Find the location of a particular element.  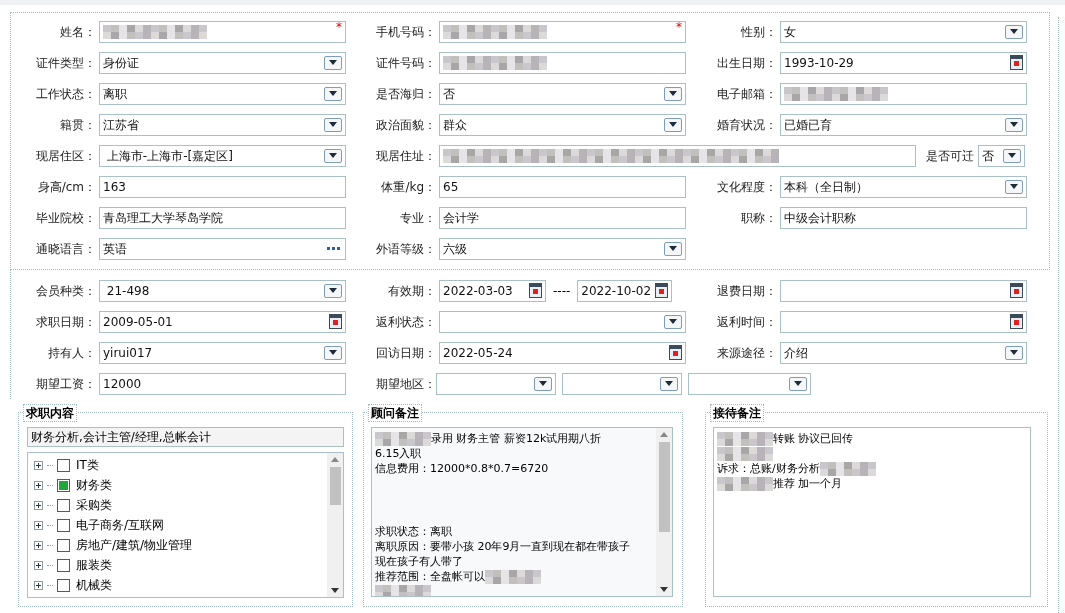

select-field: 女 is located at coordinates (903, 31).